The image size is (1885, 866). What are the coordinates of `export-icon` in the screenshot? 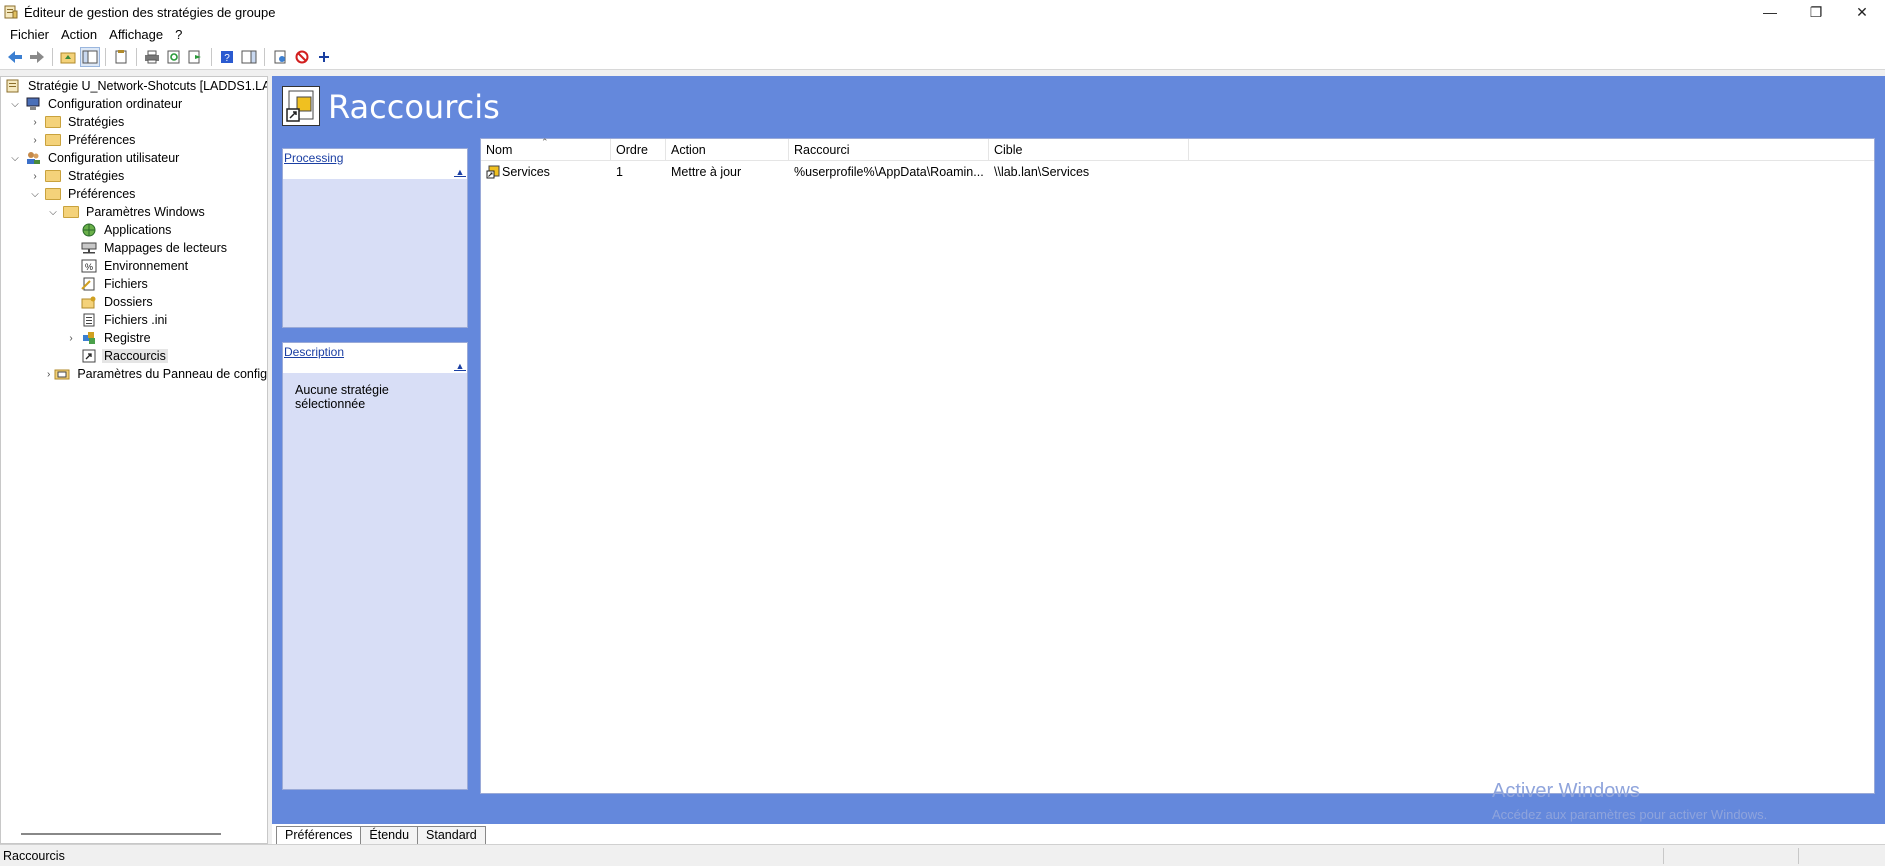 It's located at (196, 57).